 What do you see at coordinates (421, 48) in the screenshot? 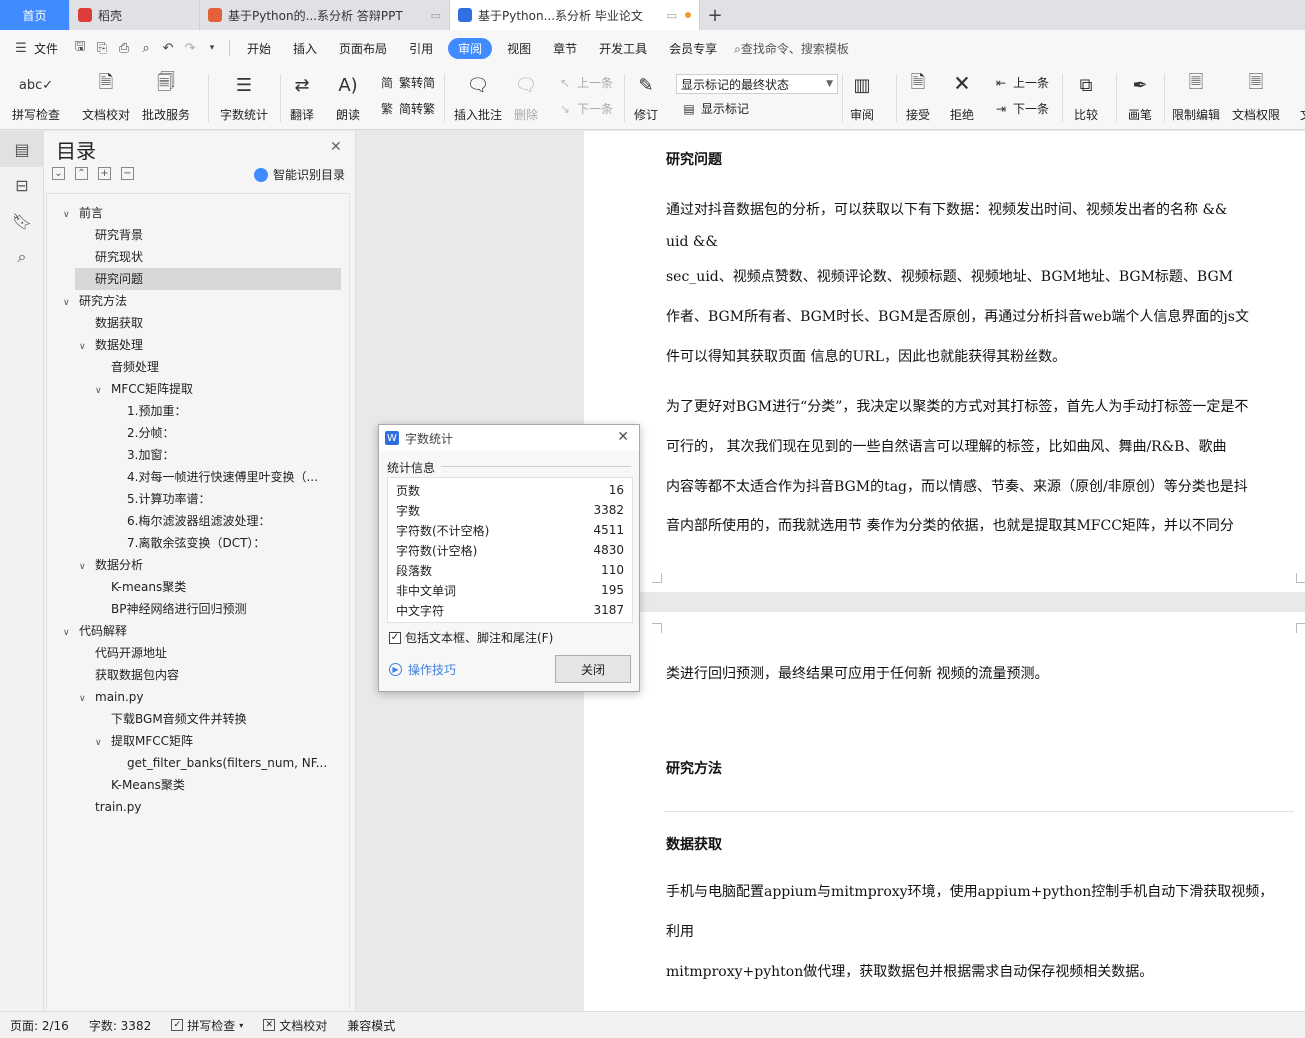
I see `menu-references: 引用` at bounding box center [421, 48].